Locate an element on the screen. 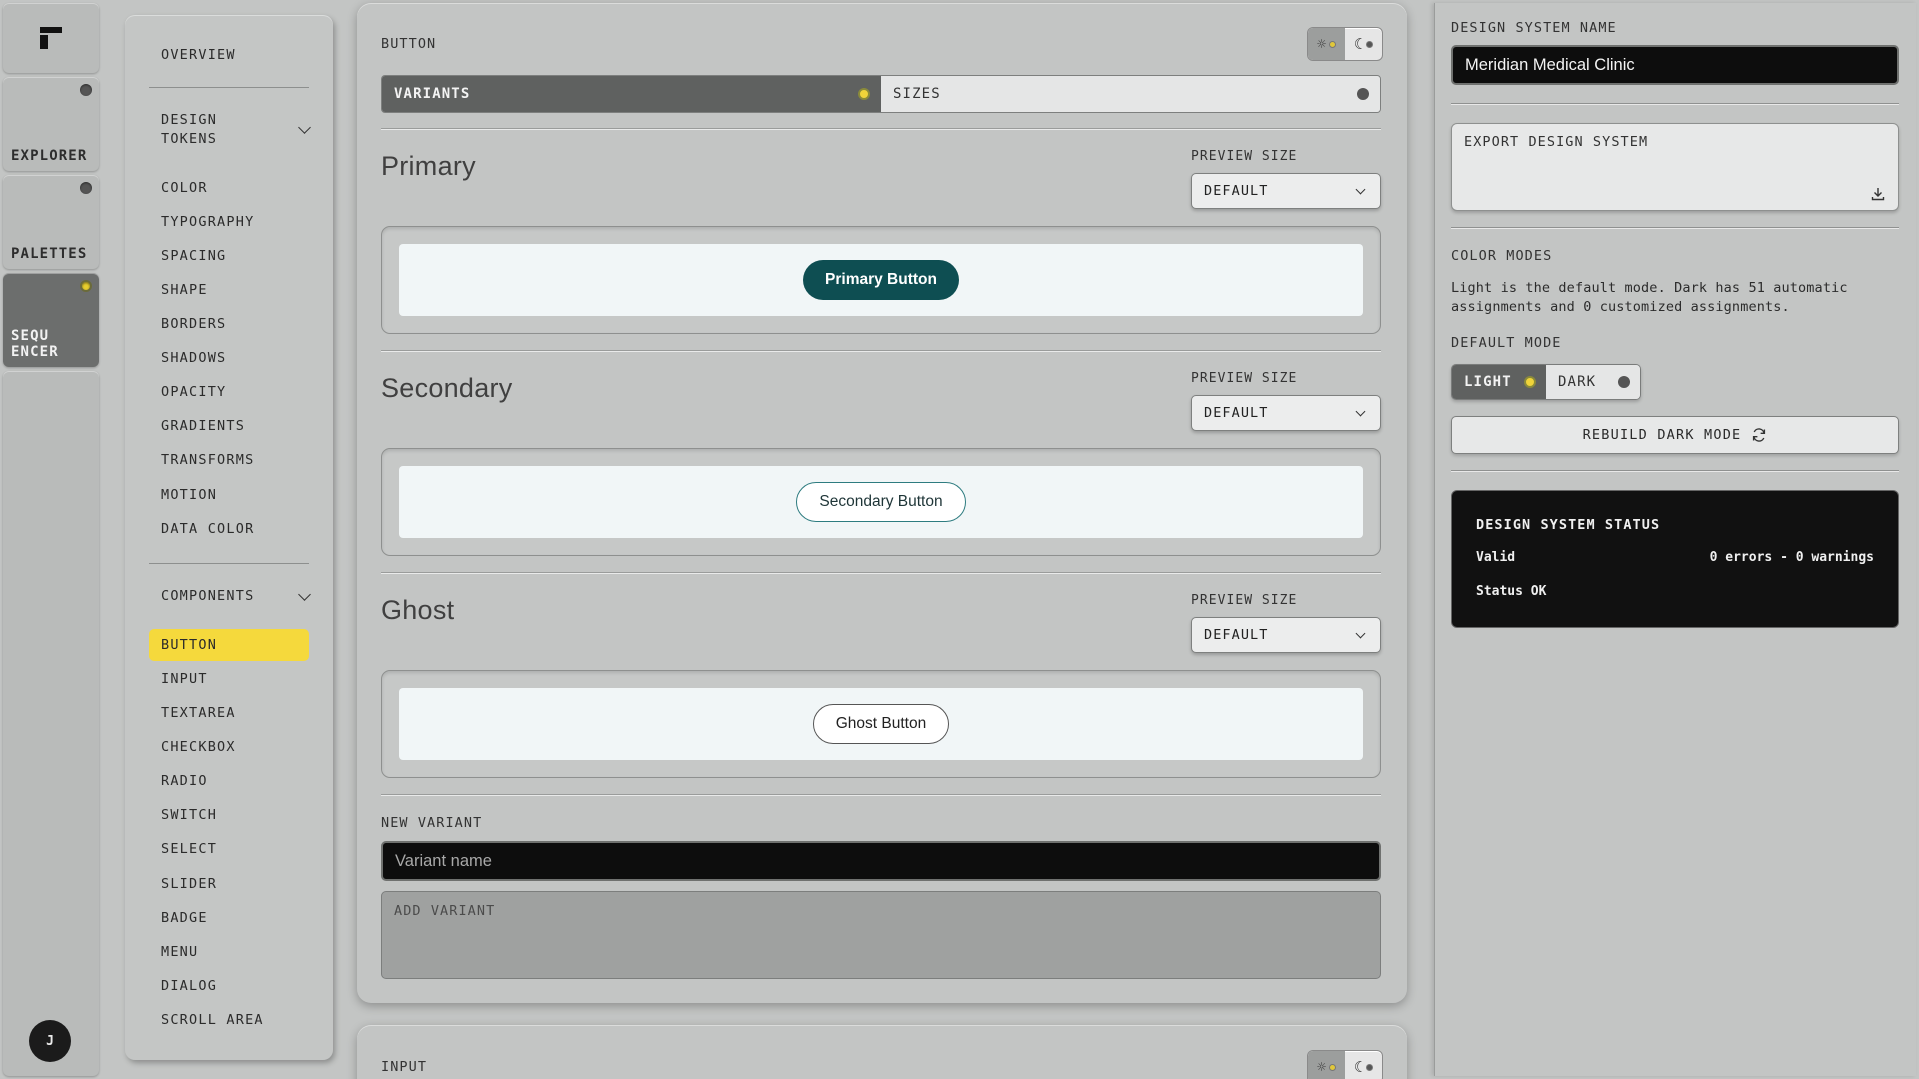  nav-group-components: COMPONENTS is located at coordinates (236, 596).